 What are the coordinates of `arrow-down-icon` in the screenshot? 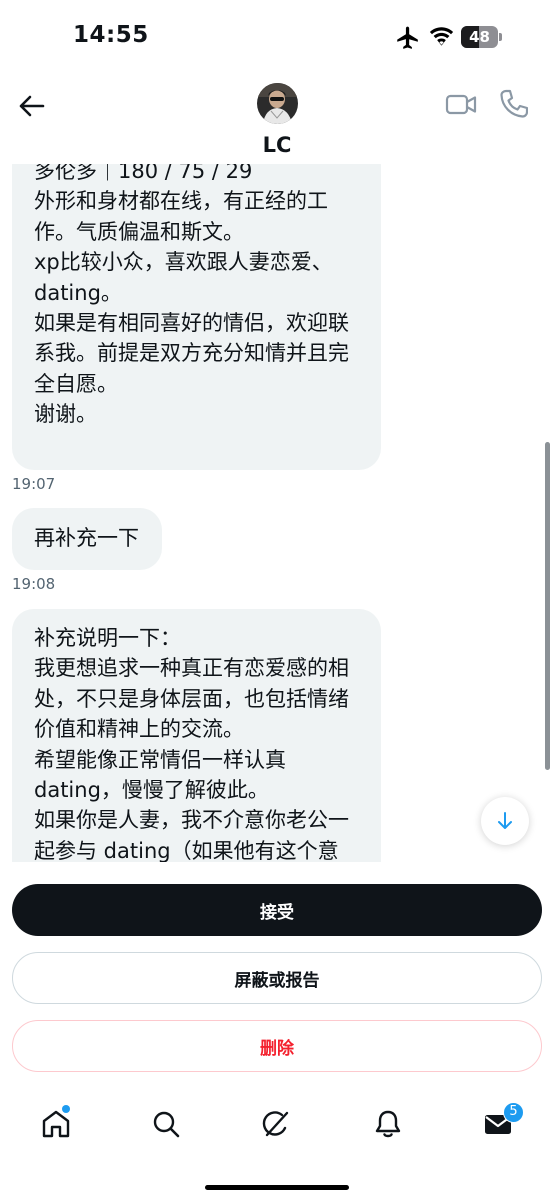 It's located at (505, 820).